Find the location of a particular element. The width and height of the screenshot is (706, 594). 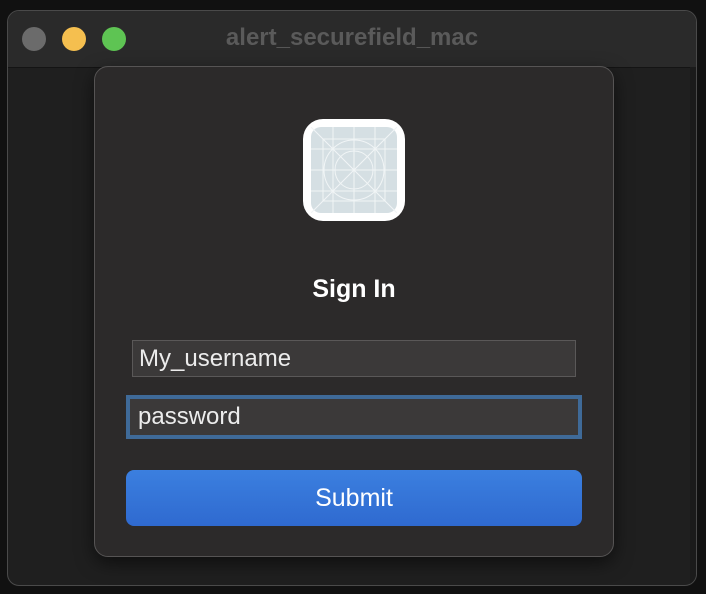

background-content is located at coordinates (693, 326).